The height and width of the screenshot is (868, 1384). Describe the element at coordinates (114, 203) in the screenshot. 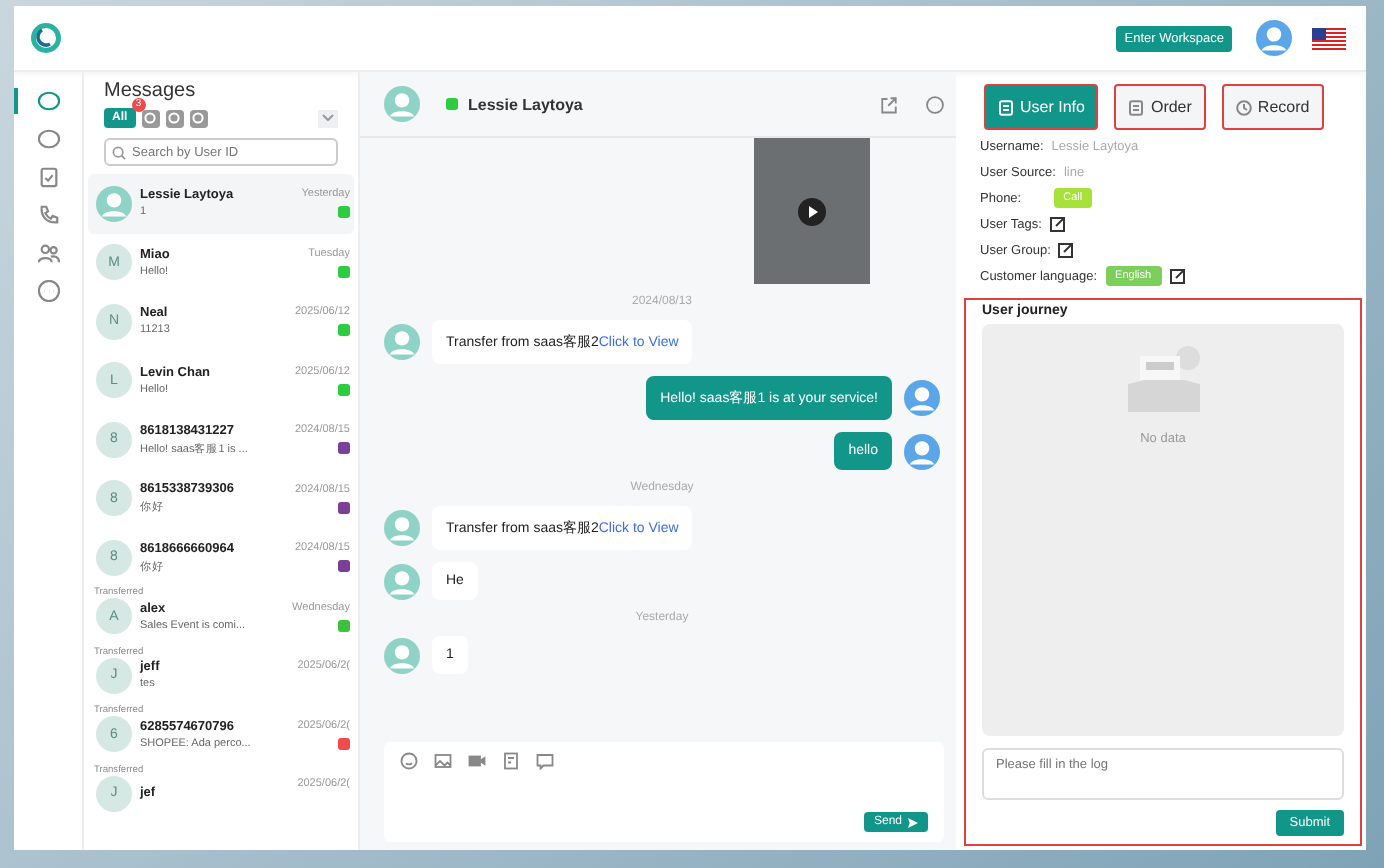

I see `avatar` at that location.